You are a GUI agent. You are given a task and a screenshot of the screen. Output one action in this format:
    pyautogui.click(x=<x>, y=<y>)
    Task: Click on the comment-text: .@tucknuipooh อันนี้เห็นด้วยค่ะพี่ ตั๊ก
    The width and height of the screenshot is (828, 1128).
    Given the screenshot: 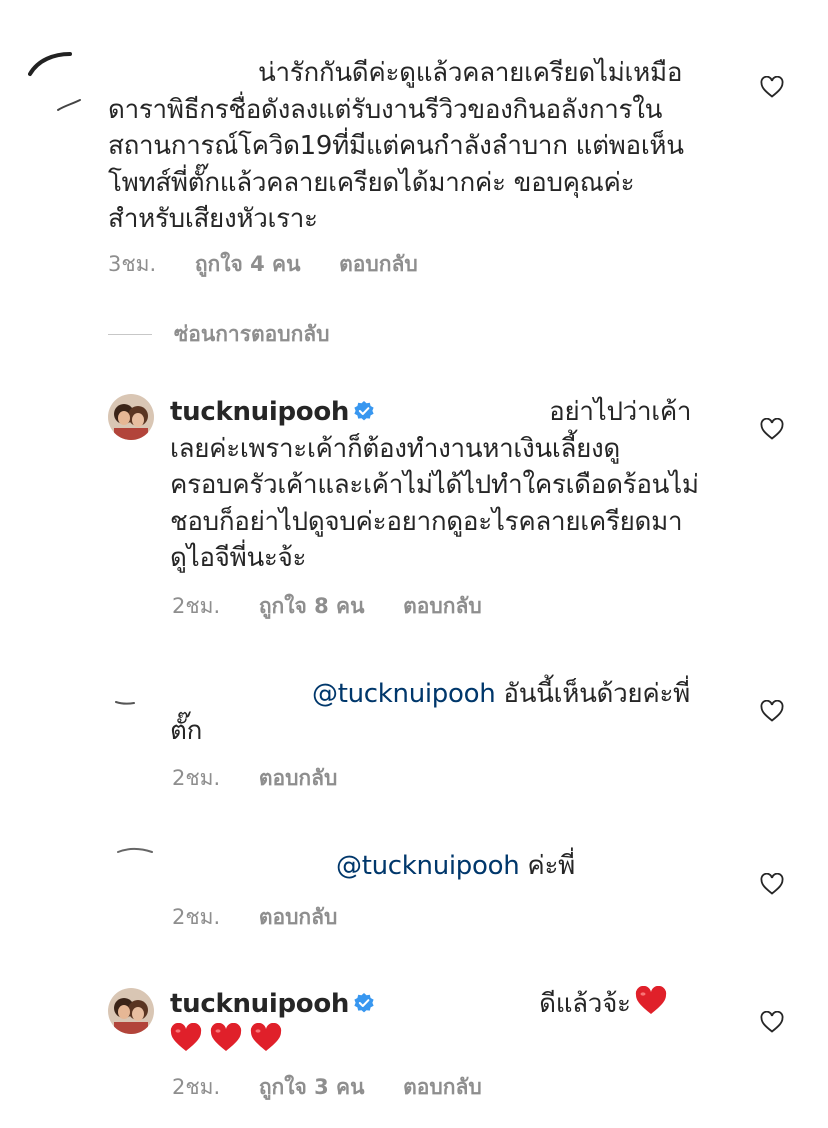 What is the action you would take?
    pyautogui.click(x=460, y=712)
    